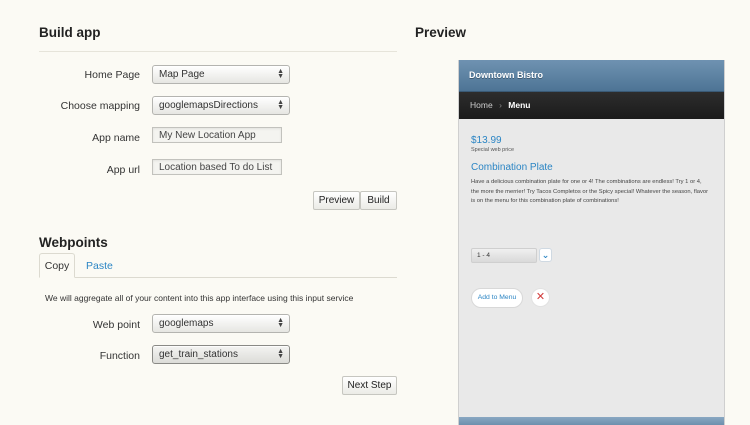 The height and width of the screenshot is (425, 750). I want to click on function-label: Function, so click(119, 356).